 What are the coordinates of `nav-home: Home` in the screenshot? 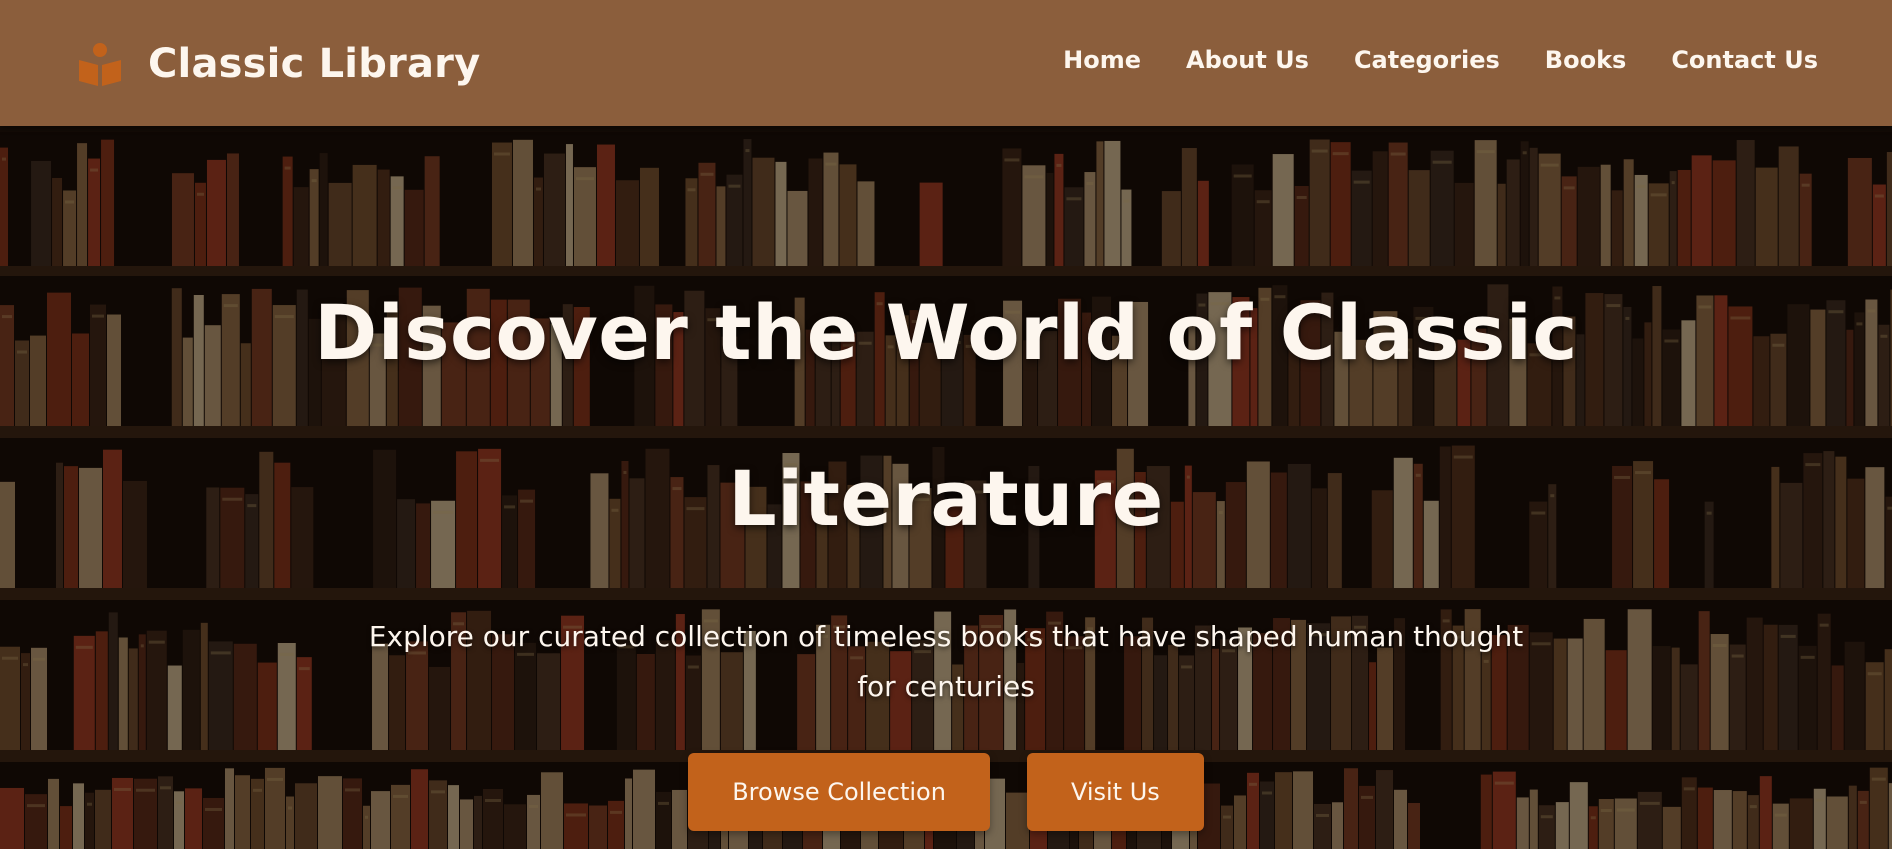 It's located at (1102, 60).